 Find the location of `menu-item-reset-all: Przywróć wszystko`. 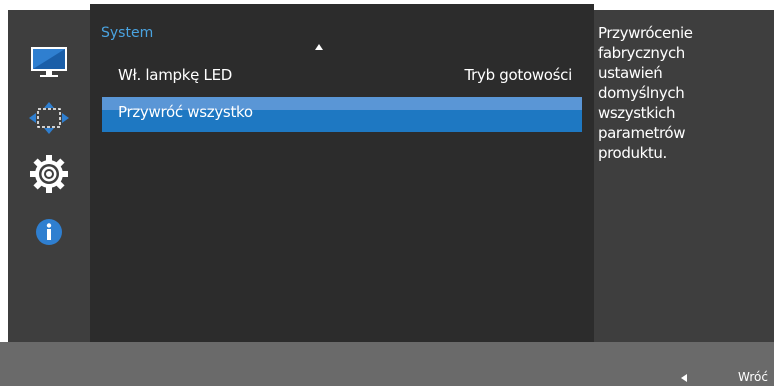

menu-item-reset-all: Przywróć wszystko is located at coordinates (342, 114).